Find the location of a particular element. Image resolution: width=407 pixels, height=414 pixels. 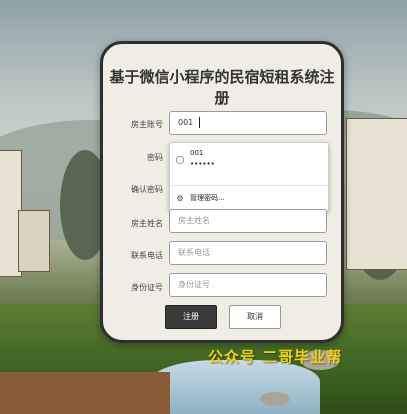

phone-label: 联系电话 is located at coordinates (147, 255).